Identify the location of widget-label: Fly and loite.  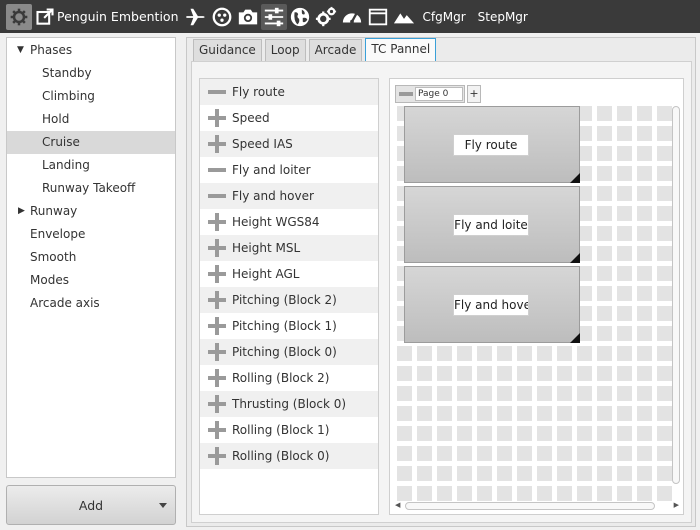
(491, 225).